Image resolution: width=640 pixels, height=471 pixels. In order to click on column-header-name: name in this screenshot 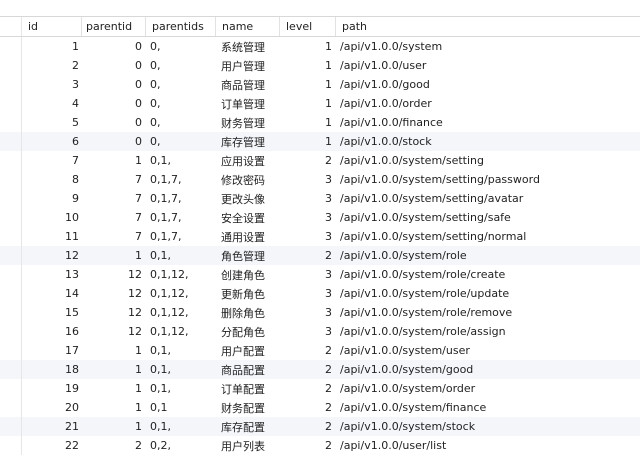, I will do `click(248, 26)`.